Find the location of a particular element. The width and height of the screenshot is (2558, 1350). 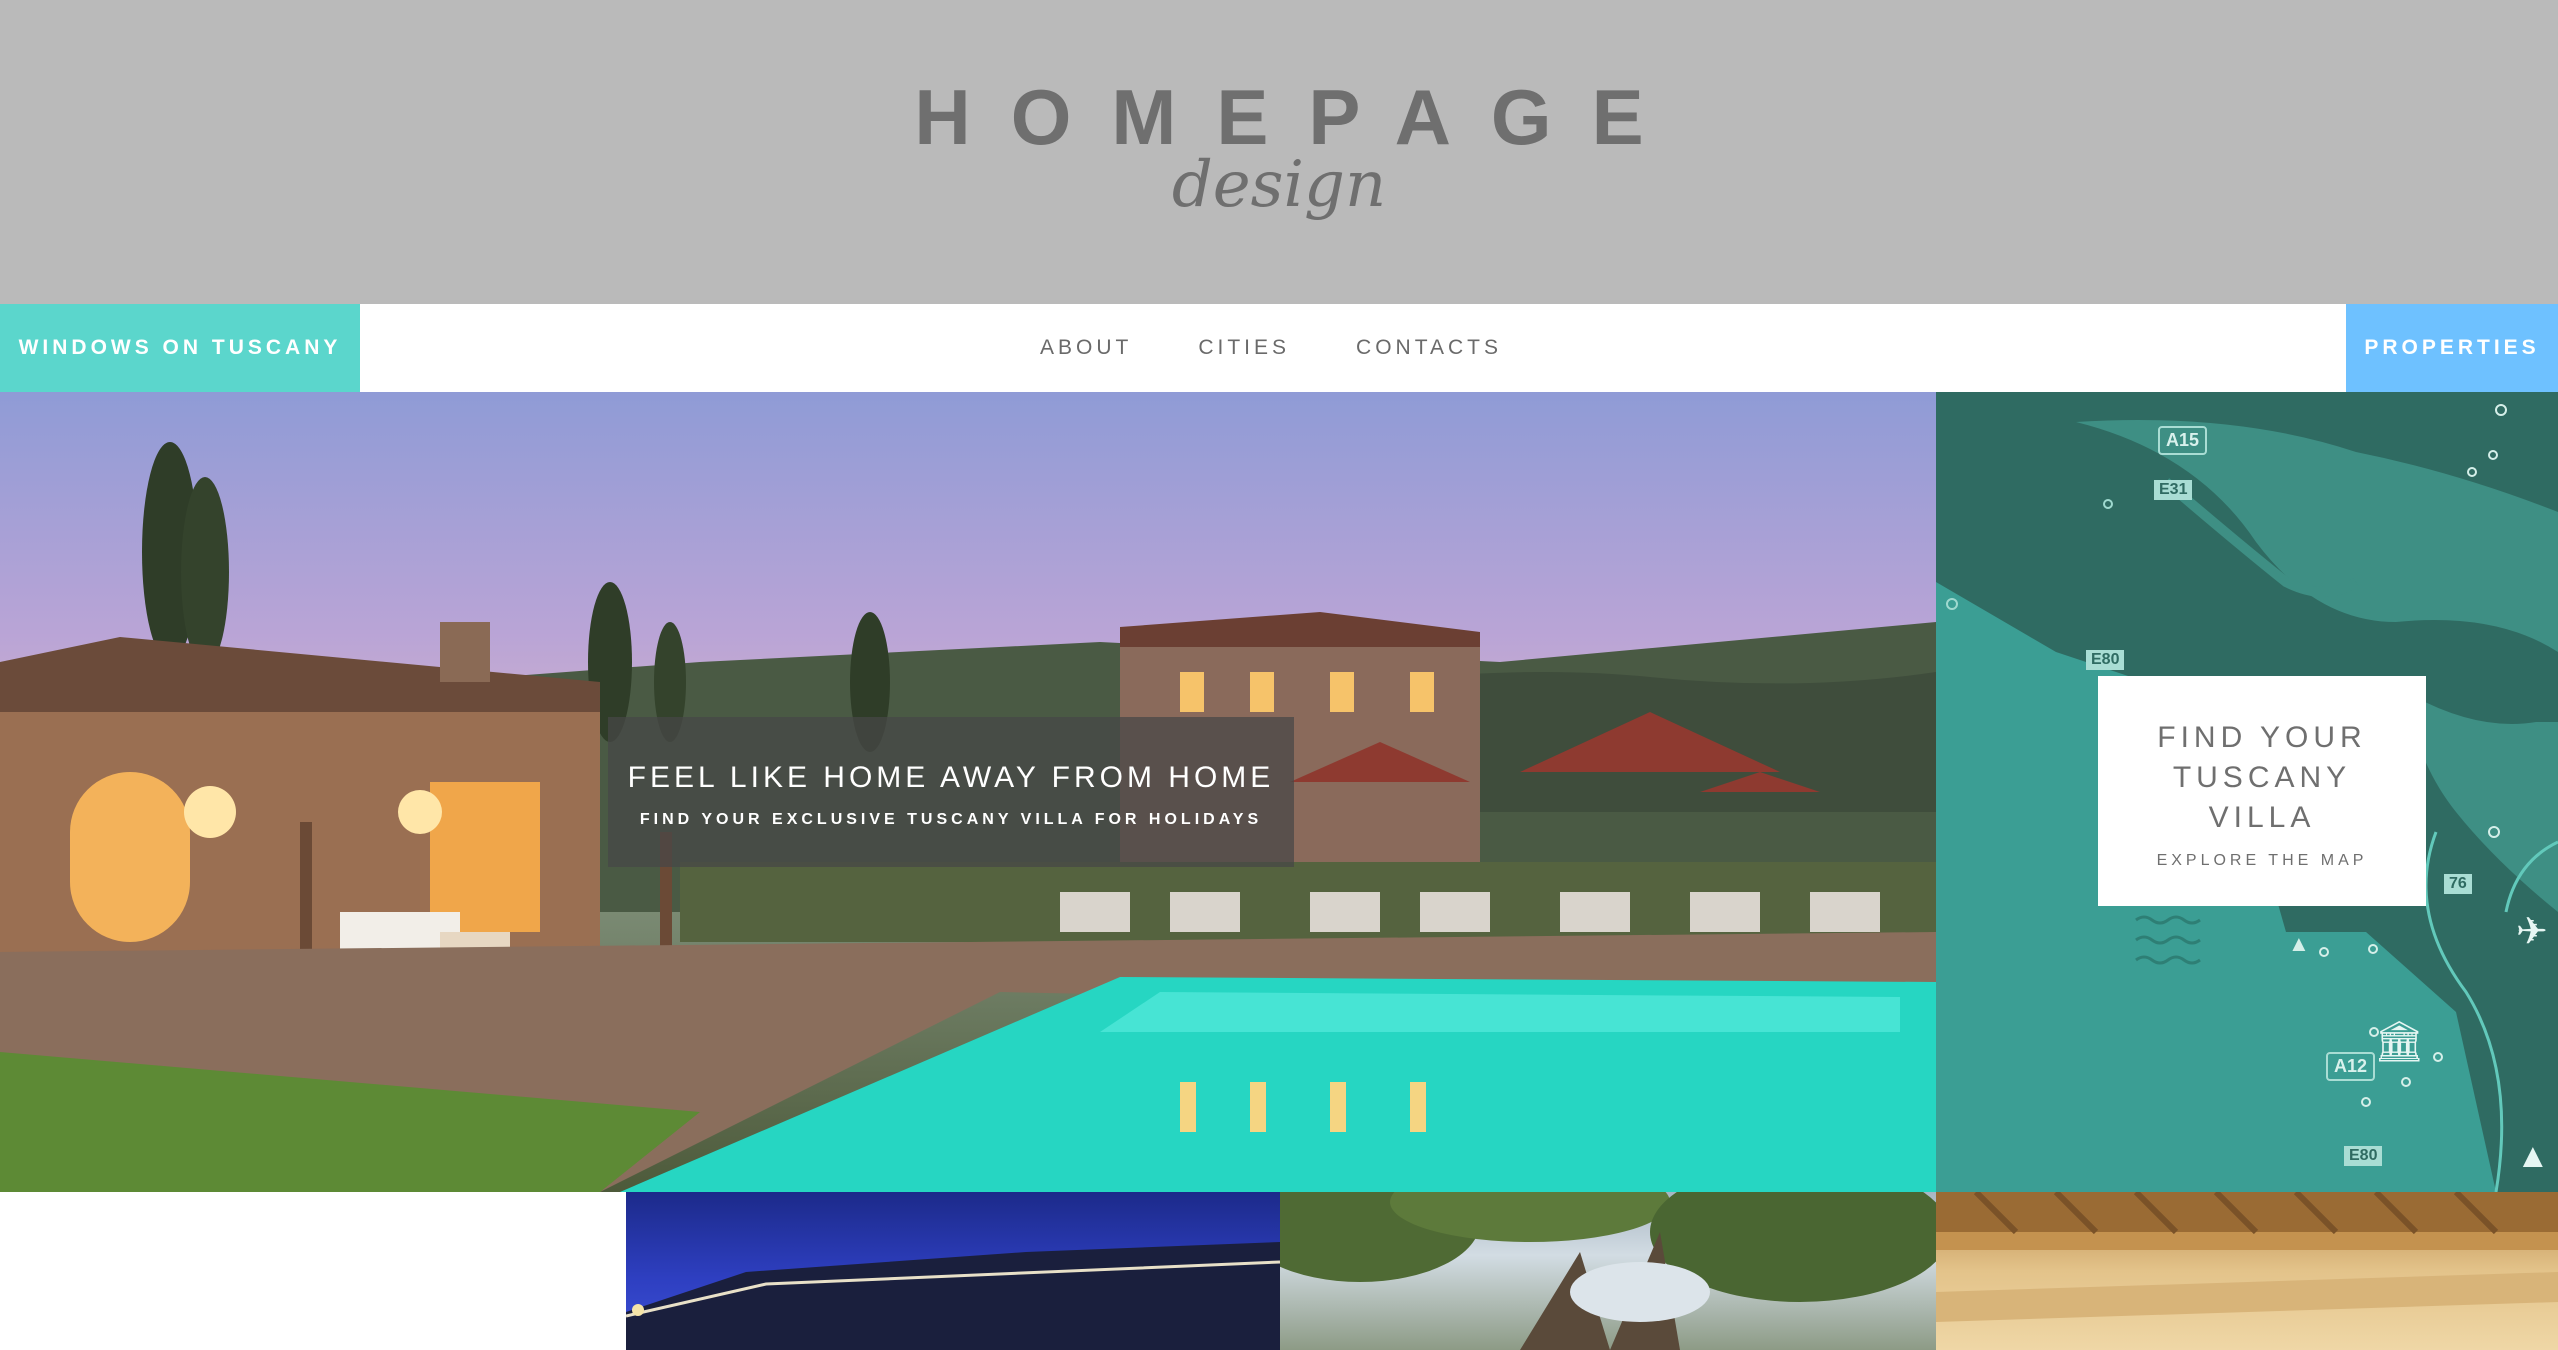

road-label-e31: E31 is located at coordinates (2173, 490).